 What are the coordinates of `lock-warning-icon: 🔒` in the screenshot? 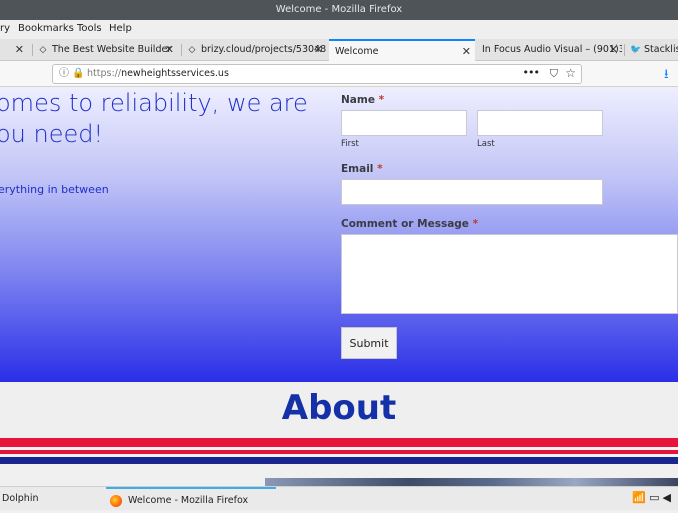 It's located at (78, 74).